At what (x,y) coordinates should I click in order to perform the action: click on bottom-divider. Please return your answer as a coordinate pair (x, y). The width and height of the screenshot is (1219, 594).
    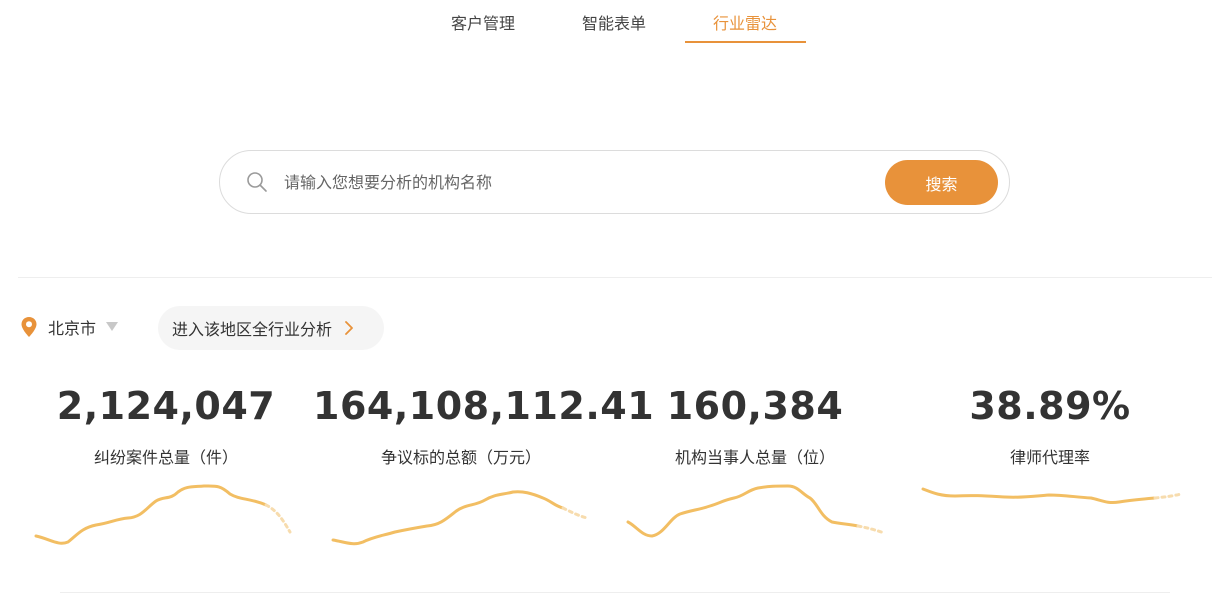
    Looking at the image, I should click on (615, 592).